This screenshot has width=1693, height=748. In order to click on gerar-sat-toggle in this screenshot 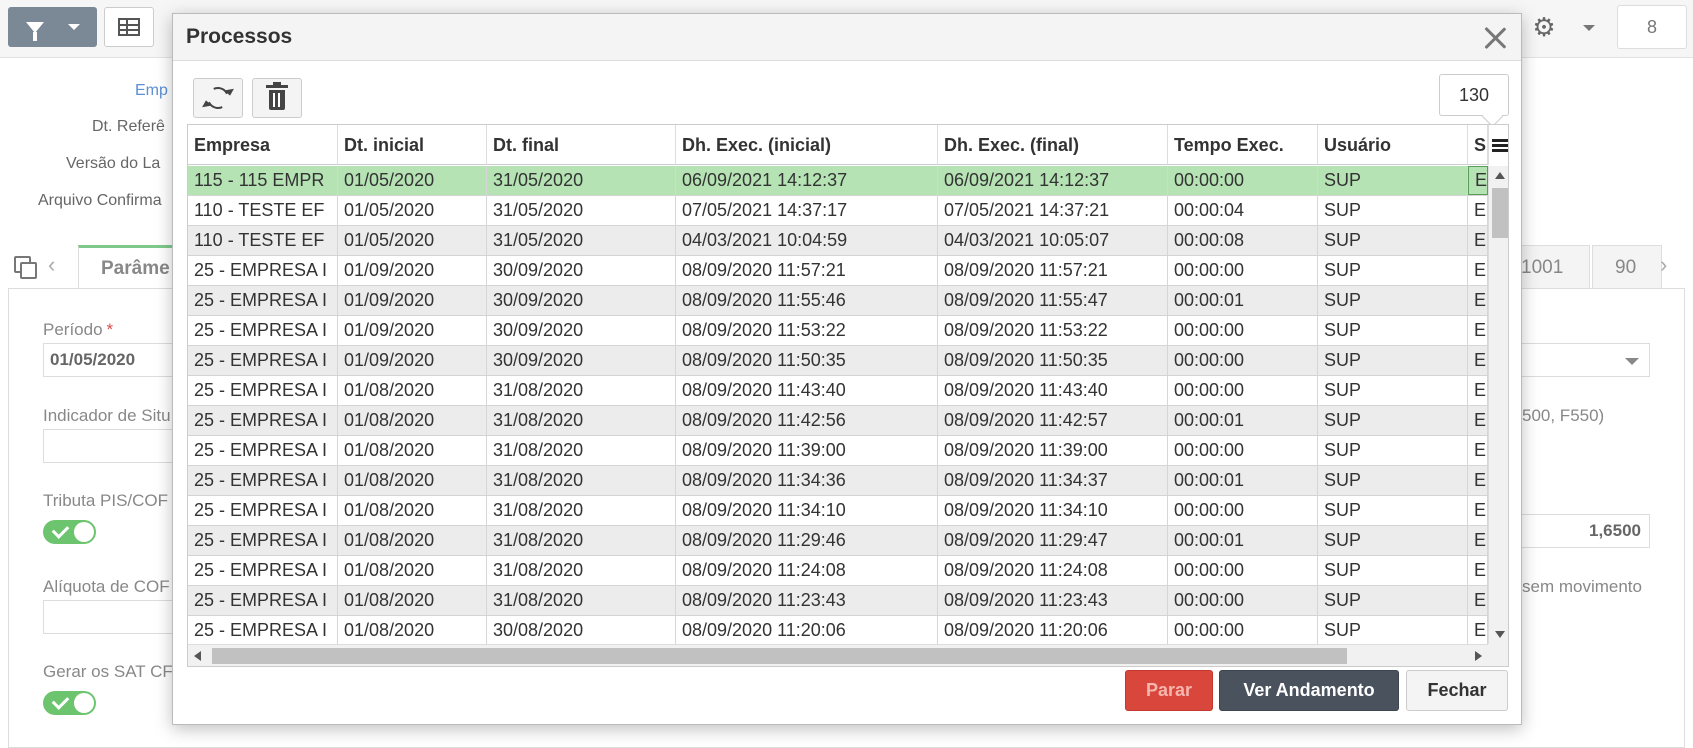, I will do `click(69, 703)`.